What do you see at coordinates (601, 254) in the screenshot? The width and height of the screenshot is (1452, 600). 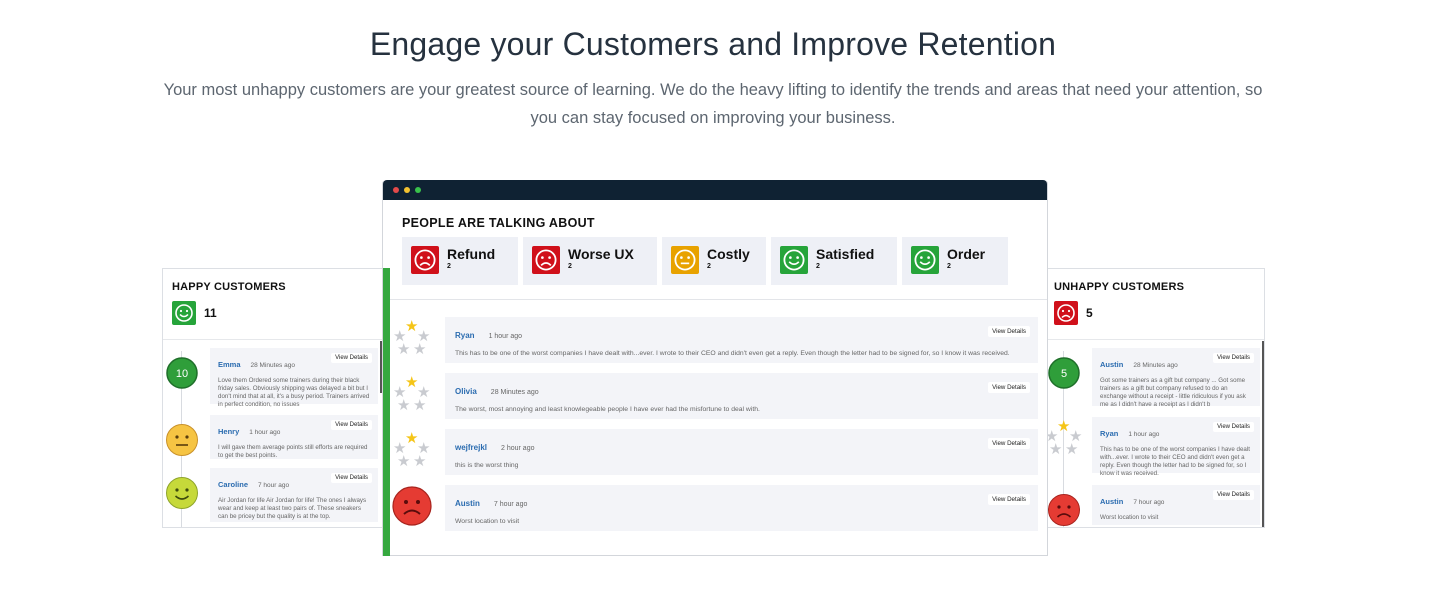 I see `topic-label: Worse UX` at bounding box center [601, 254].